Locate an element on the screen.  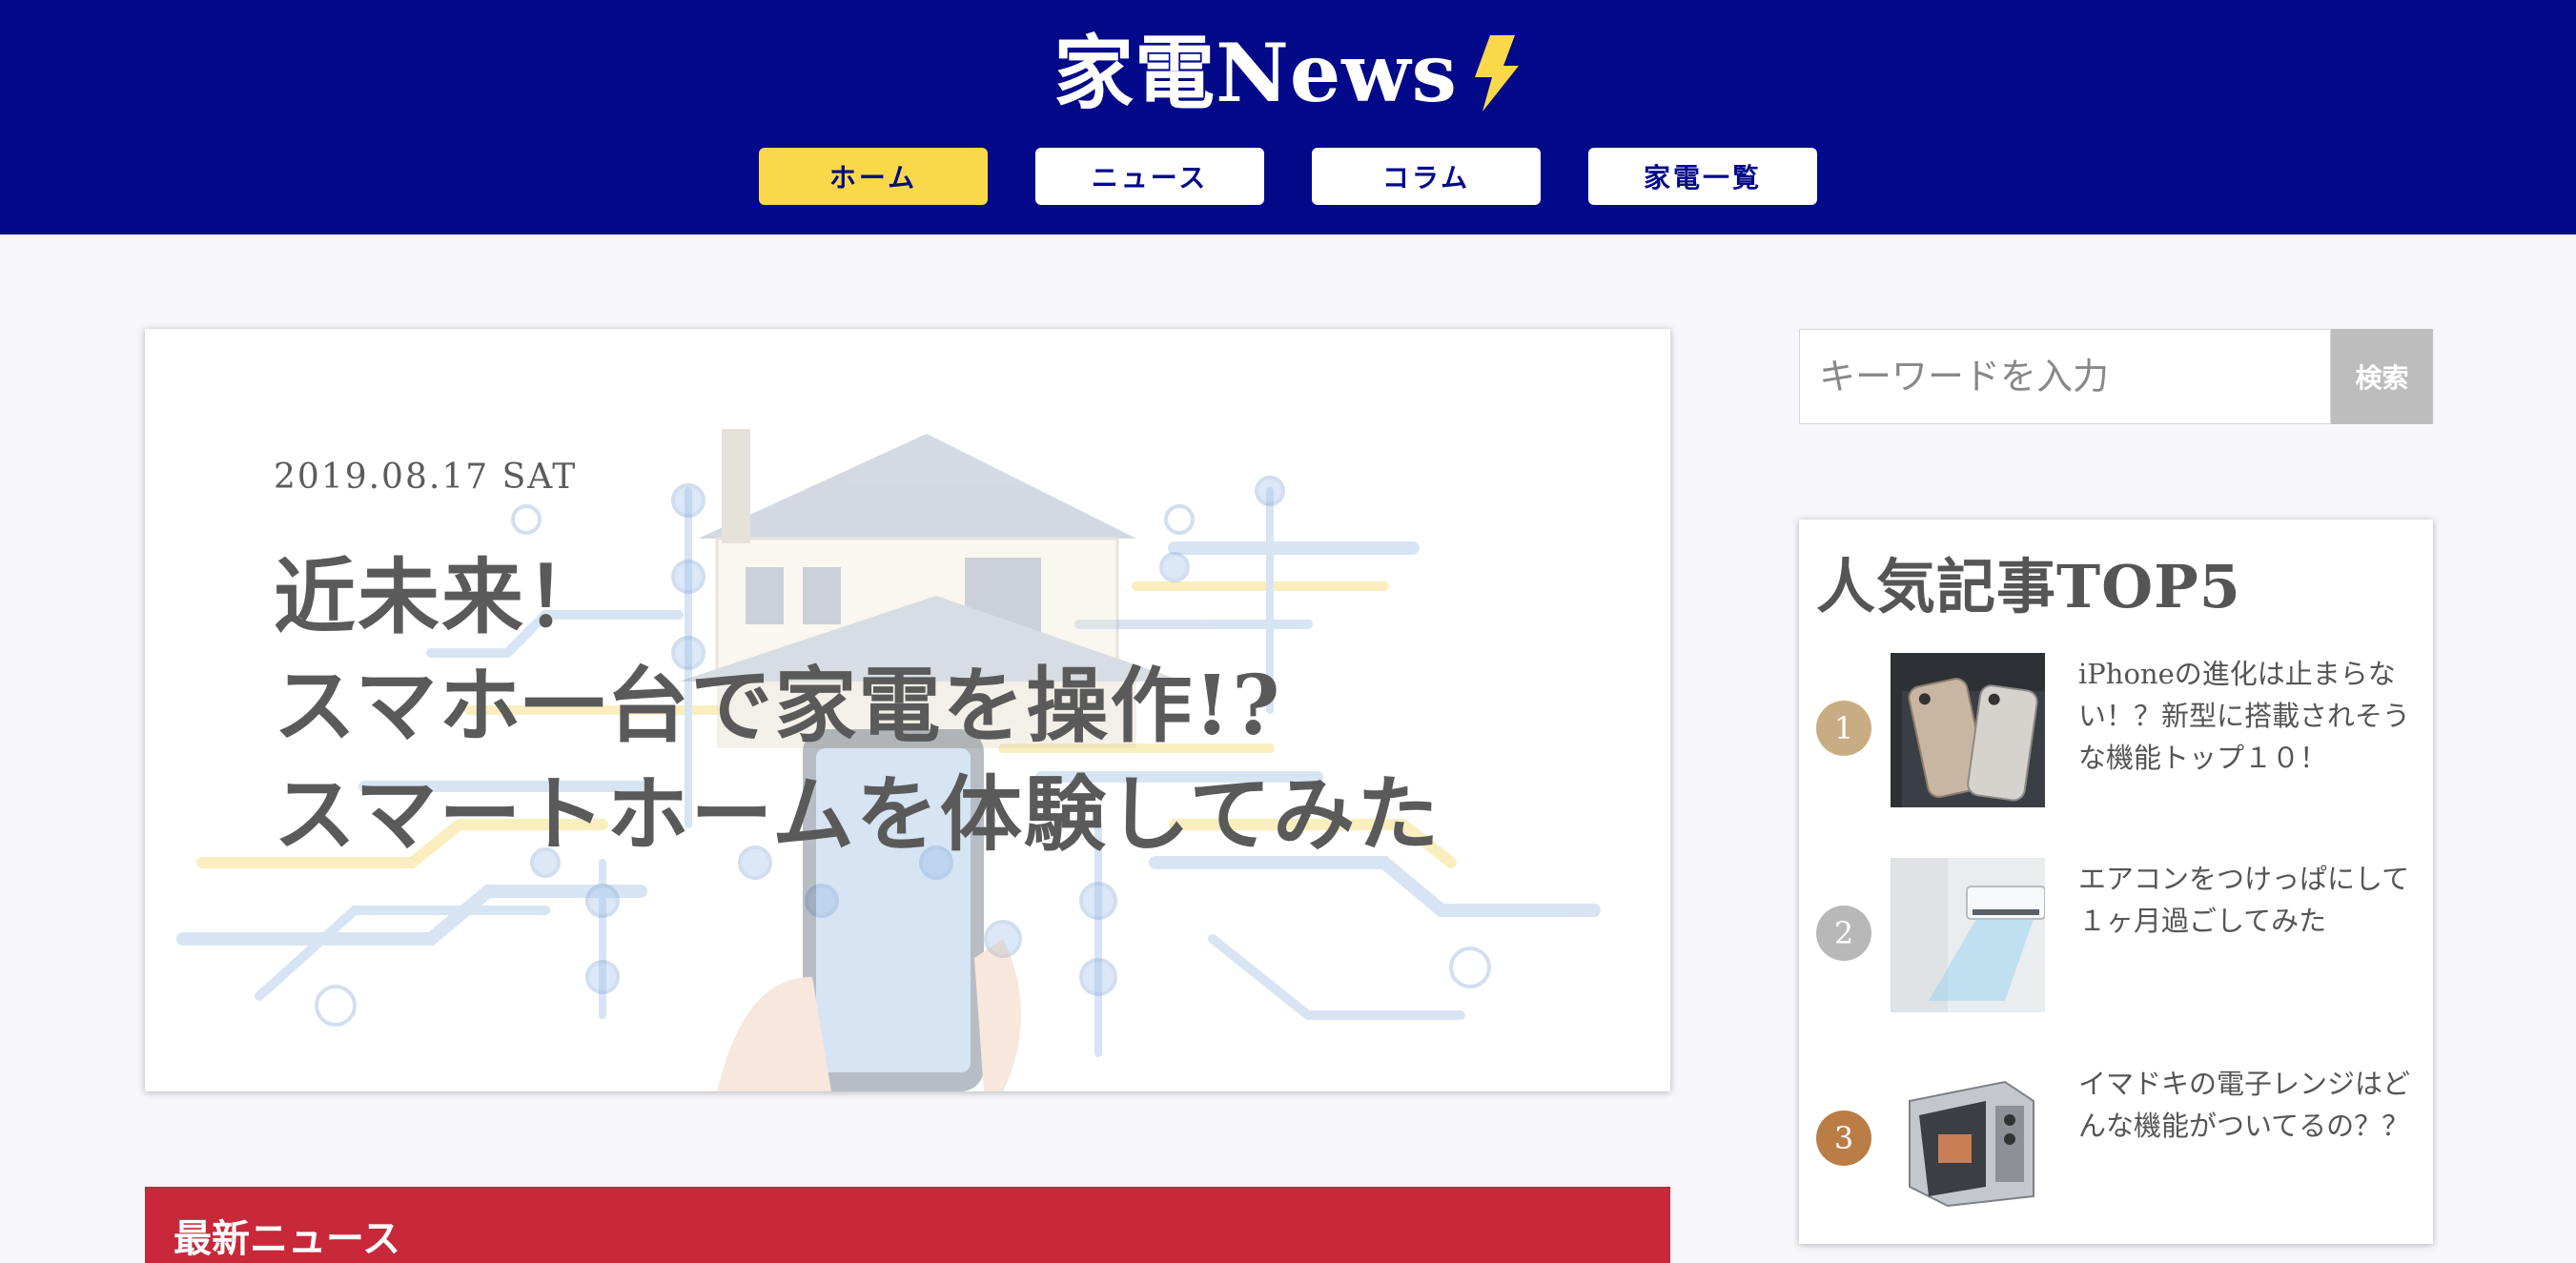
ranking-item: 1 iPhoneの進化は止まらない！？新型に搭載されそうな機能トップ１０！ is located at coordinates (2116, 732).